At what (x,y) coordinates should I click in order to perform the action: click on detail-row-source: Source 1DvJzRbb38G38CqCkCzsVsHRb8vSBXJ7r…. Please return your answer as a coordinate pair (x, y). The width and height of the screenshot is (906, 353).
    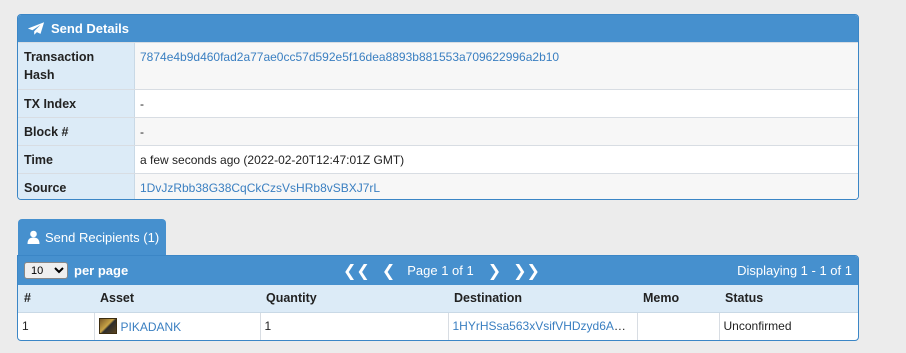
    Looking at the image, I should click on (438, 186).